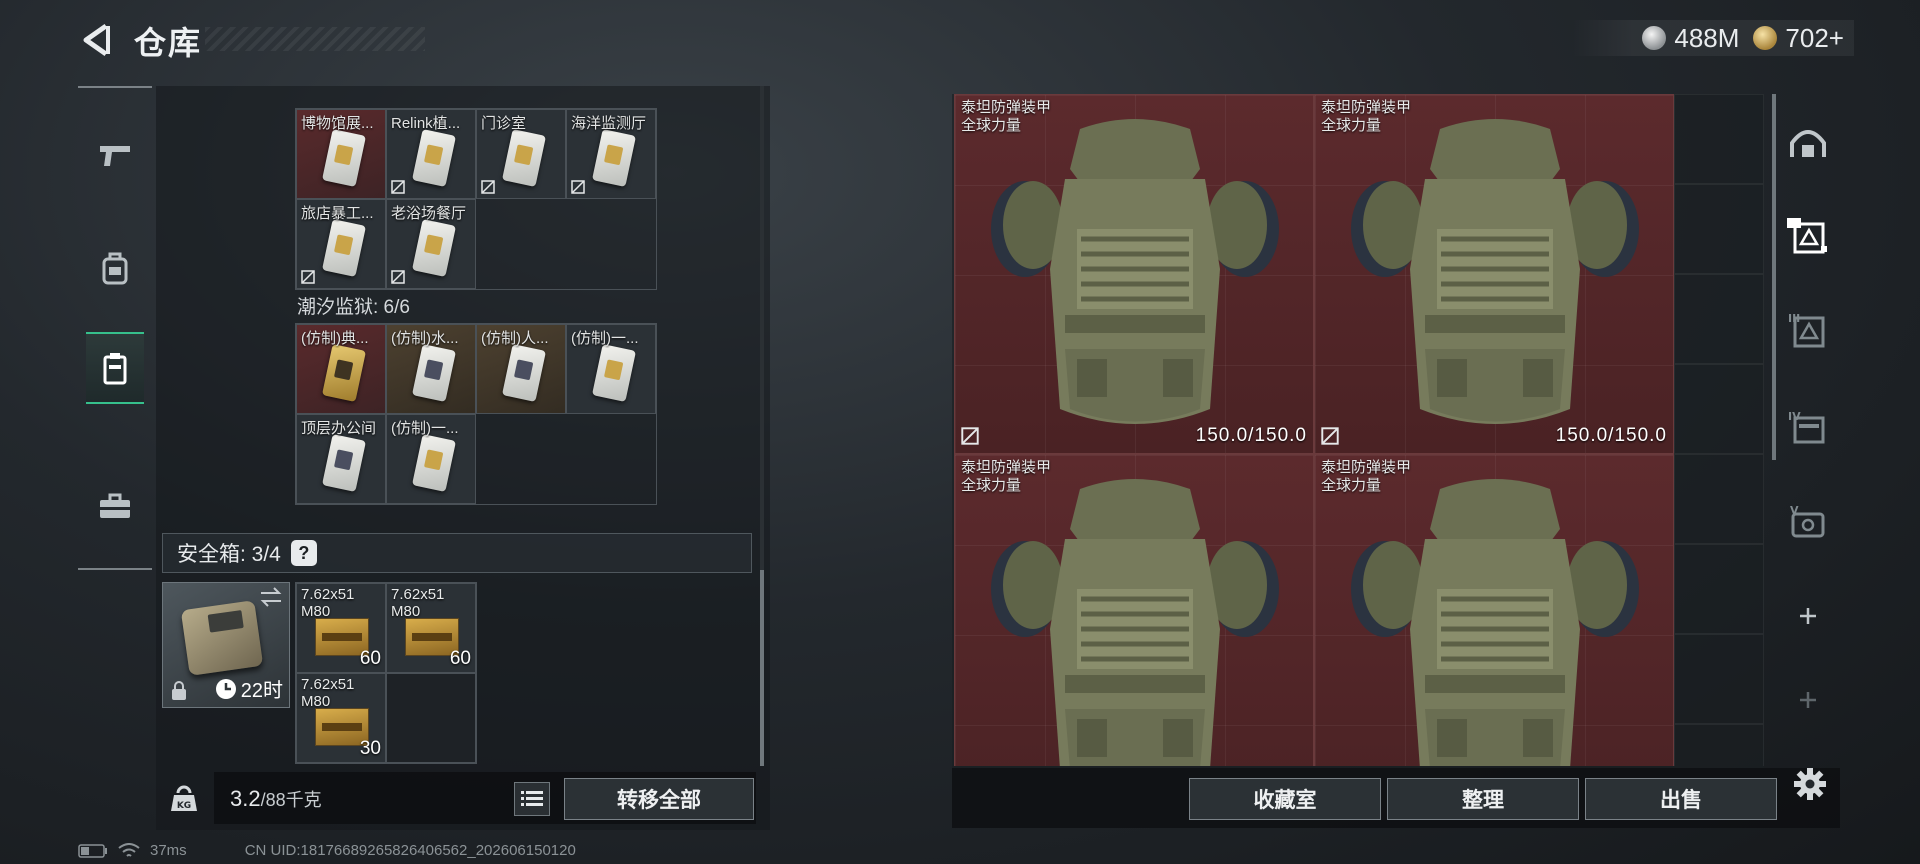 Image resolution: width=1920 pixels, height=864 pixels. I want to click on container-icon, so click(115, 369).